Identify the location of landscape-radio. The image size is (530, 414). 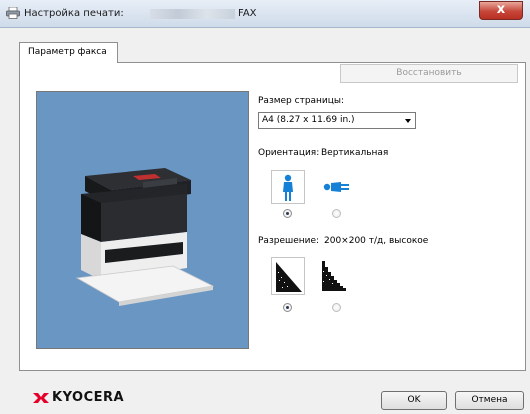
(336, 213).